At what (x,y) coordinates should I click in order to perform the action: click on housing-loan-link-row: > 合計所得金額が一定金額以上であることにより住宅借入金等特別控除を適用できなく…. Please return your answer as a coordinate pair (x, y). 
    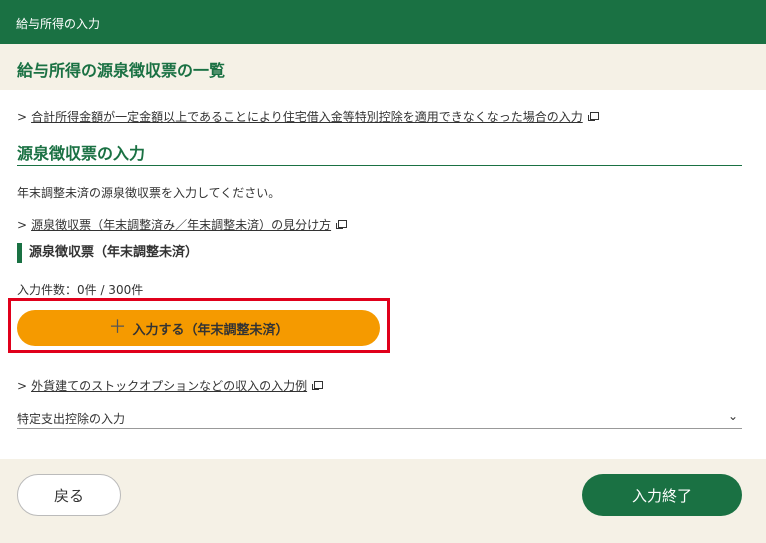
    Looking at the image, I should click on (308, 116).